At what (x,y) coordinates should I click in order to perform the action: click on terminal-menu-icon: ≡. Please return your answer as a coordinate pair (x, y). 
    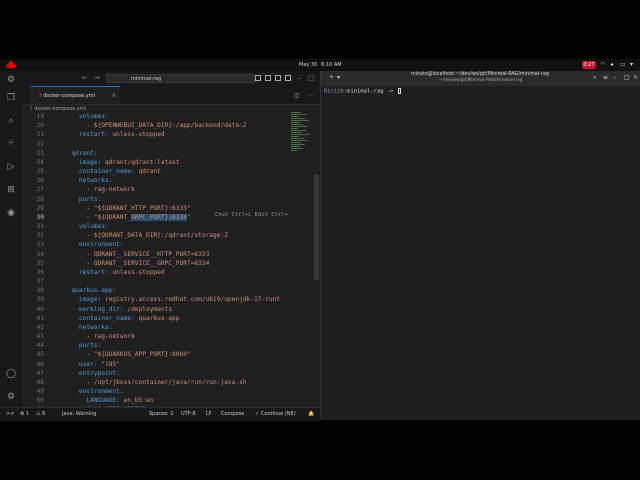
    Looking at the image, I should click on (605, 77).